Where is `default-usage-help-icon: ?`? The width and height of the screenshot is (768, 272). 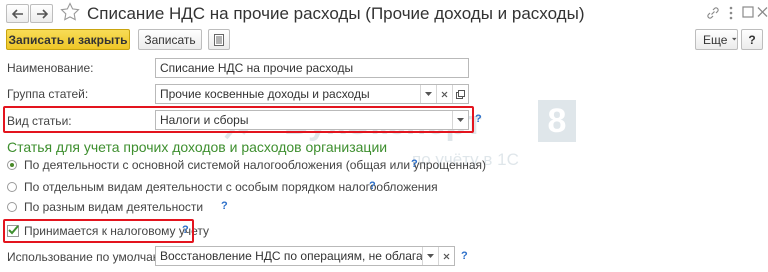
default-usage-help-icon: ? is located at coordinates (464, 256).